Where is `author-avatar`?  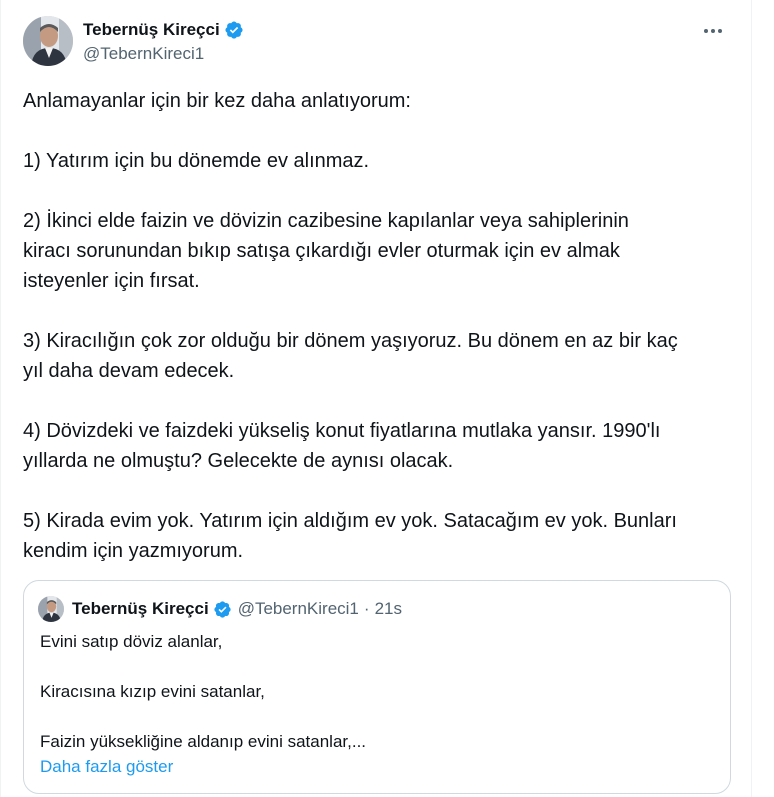
author-avatar is located at coordinates (48, 41).